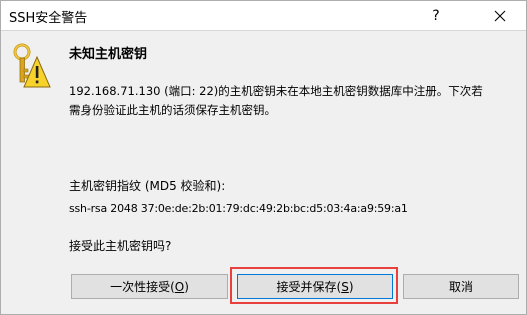  What do you see at coordinates (147, 186) in the screenshot?
I see `fingerprint-label: 主机密钥指纹 (MD5 校验和):` at bounding box center [147, 186].